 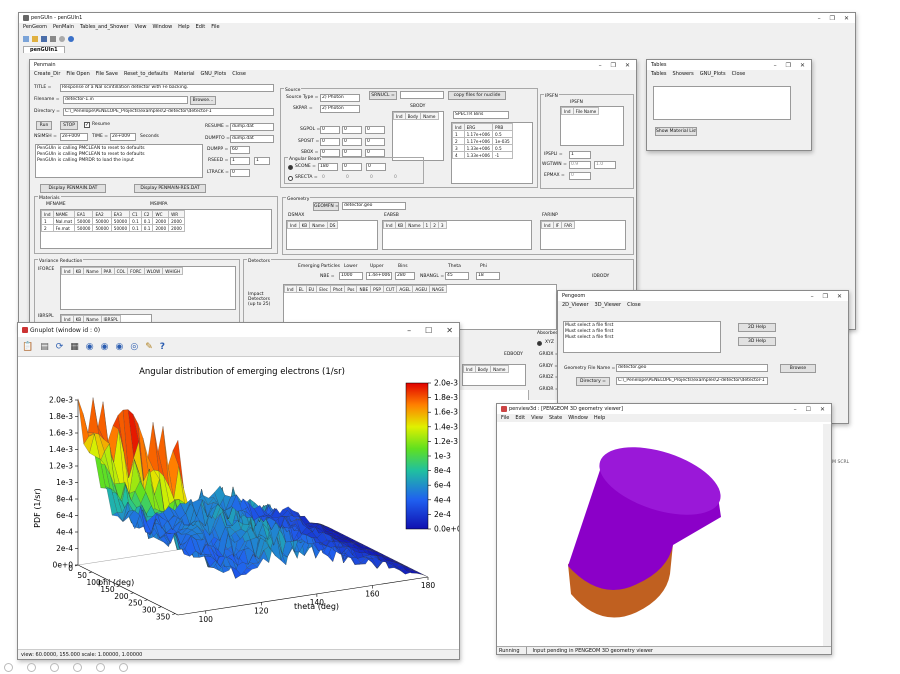 I want to click on geomfn-button: GEOMFN =, so click(x=326, y=206).